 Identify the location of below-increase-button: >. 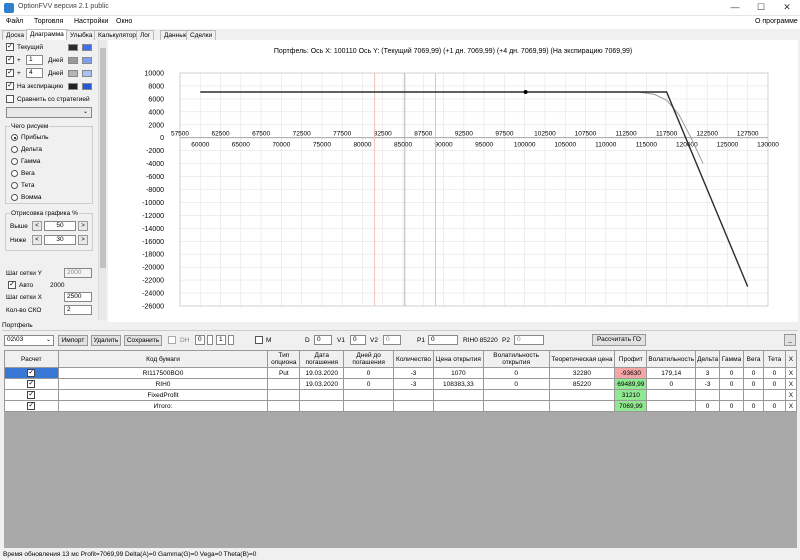
(83, 240).